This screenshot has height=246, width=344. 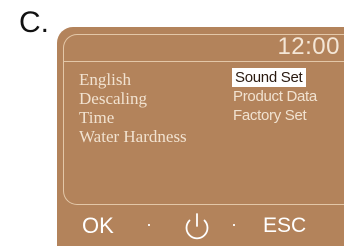 I want to click on menu-item-english: English, so click(x=133, y=79).